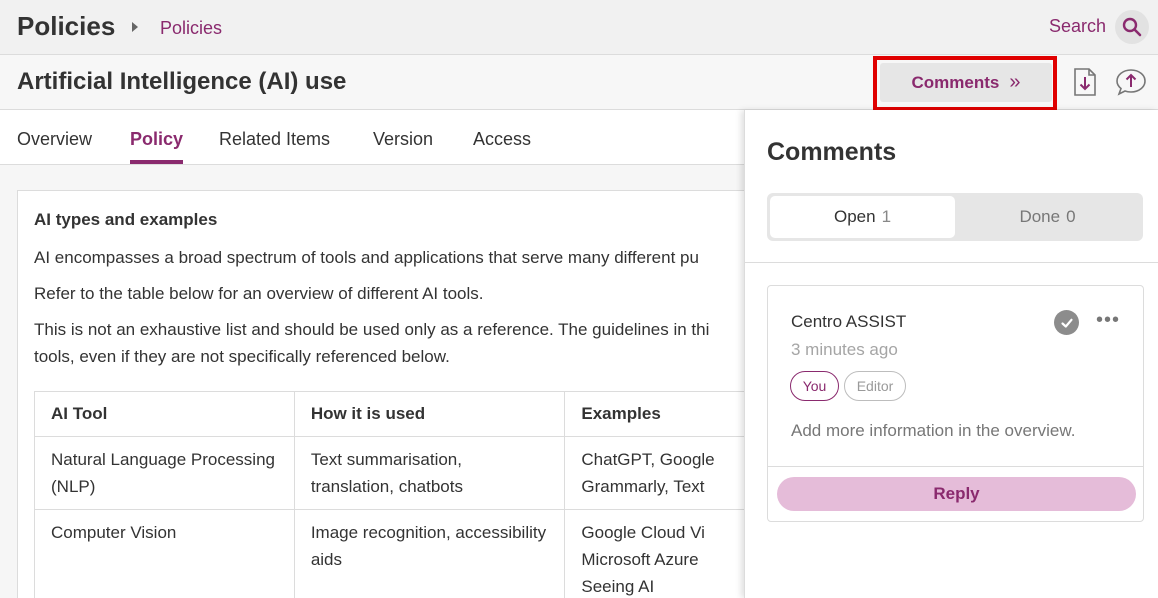  What do you see at coordinates (955, 82) in the screenshot?
I see `comments-button-label: Comments` at bounding box center [955, 82].